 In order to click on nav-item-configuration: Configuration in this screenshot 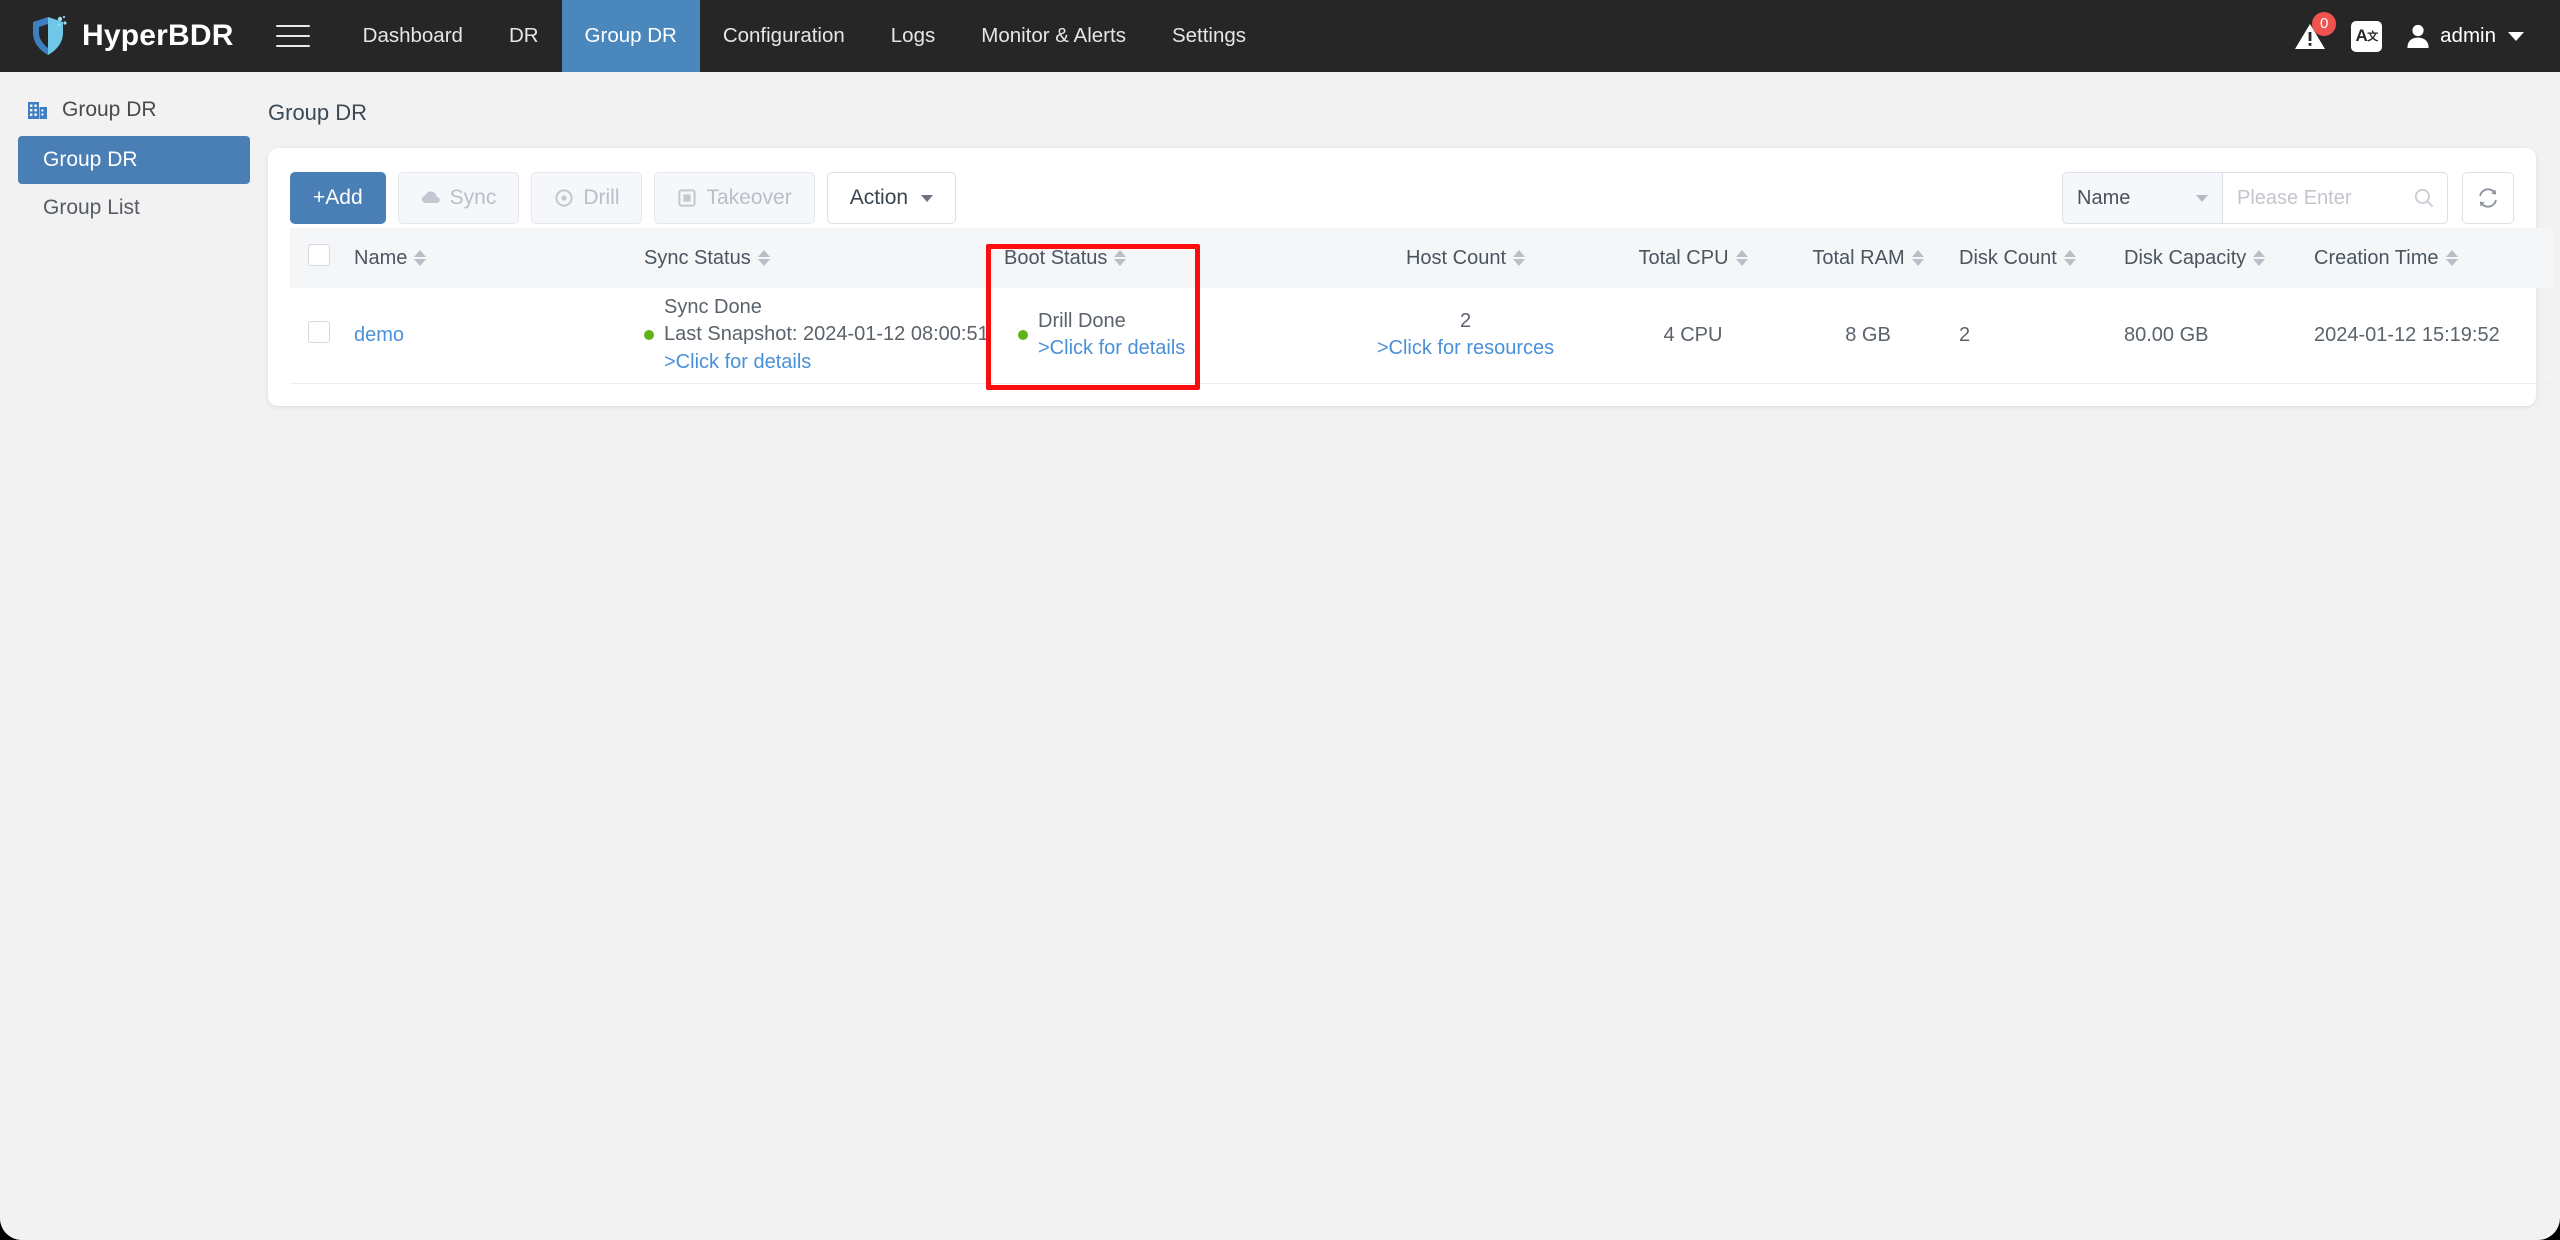, I will do `click(784, 36)`.